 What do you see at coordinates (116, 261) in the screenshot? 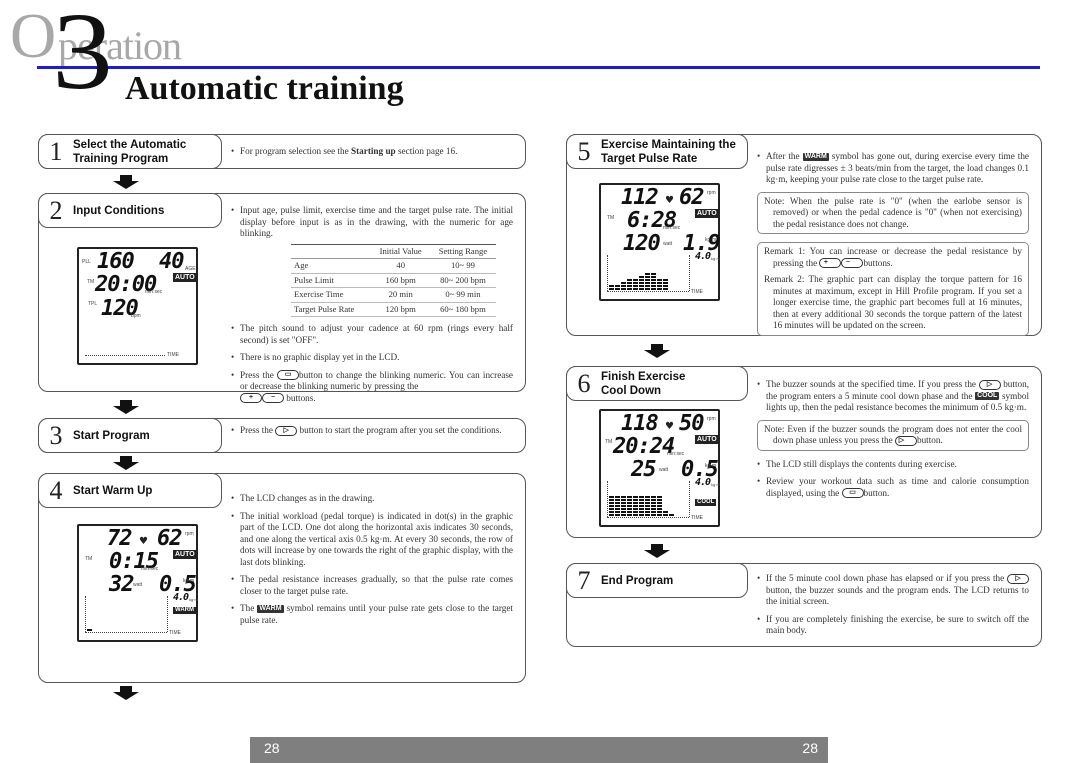
I see `lcd-pulse-limit: 160` at bounding box center [116, 261].